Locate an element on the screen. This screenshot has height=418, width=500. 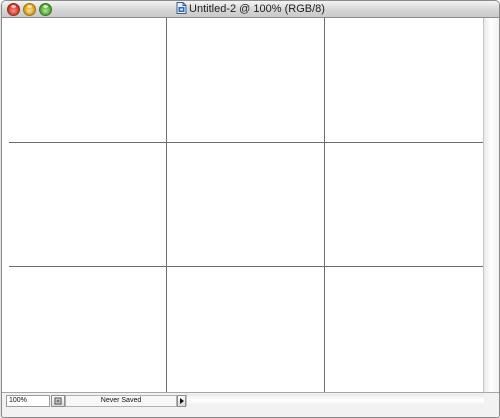
window-title: Untitled-2 @ 100% (RGB/8) is located at coordinates (250, 9).